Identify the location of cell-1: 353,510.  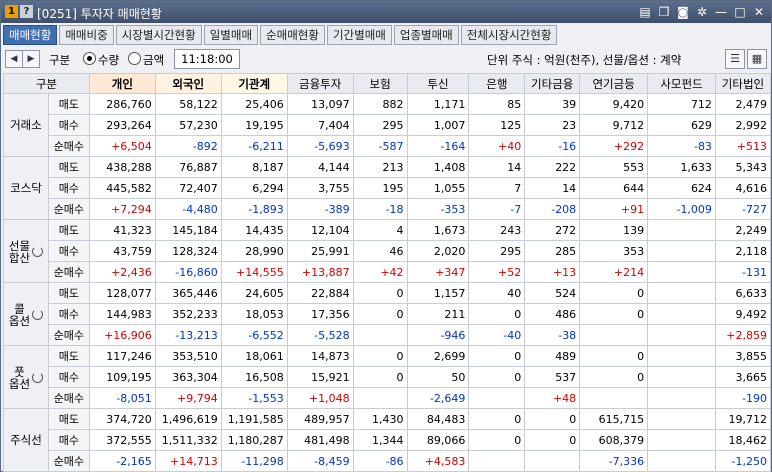
(188, 356).